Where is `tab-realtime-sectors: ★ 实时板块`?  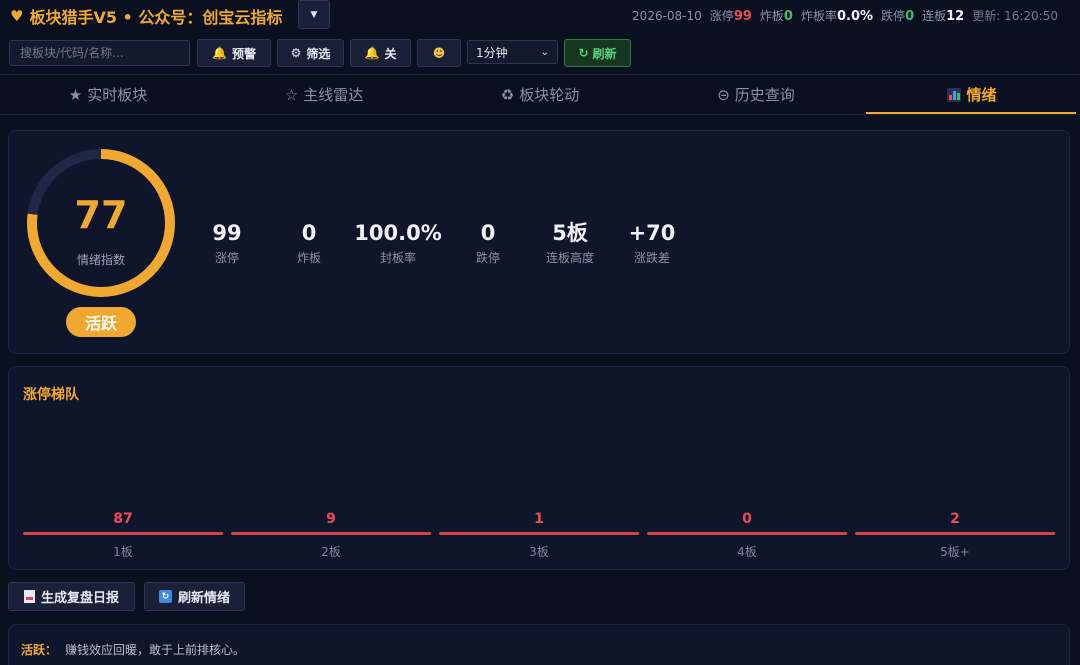 tab-realtime-sectors: ★ 实时板块 is located at coordinates (108, 94).